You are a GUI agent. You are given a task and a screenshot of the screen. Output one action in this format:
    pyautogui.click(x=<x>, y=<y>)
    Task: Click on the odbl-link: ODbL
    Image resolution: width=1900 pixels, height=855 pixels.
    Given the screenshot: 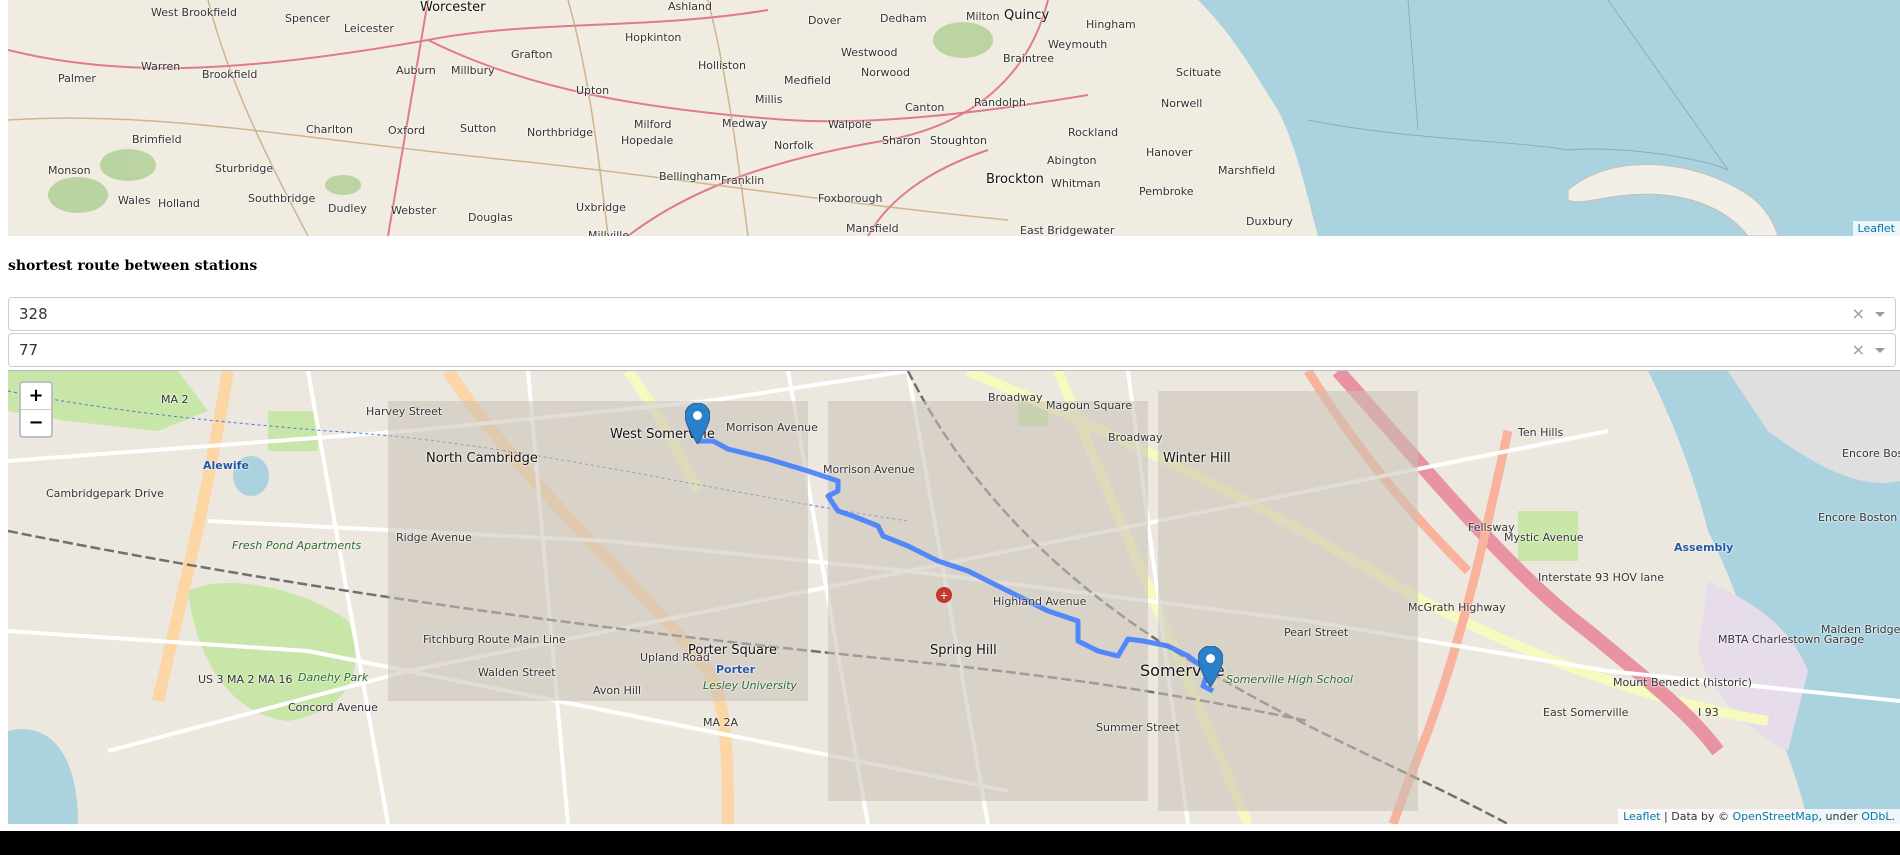 What is the action you would take?
    pyautogui.click(x=1876, y=816)
    